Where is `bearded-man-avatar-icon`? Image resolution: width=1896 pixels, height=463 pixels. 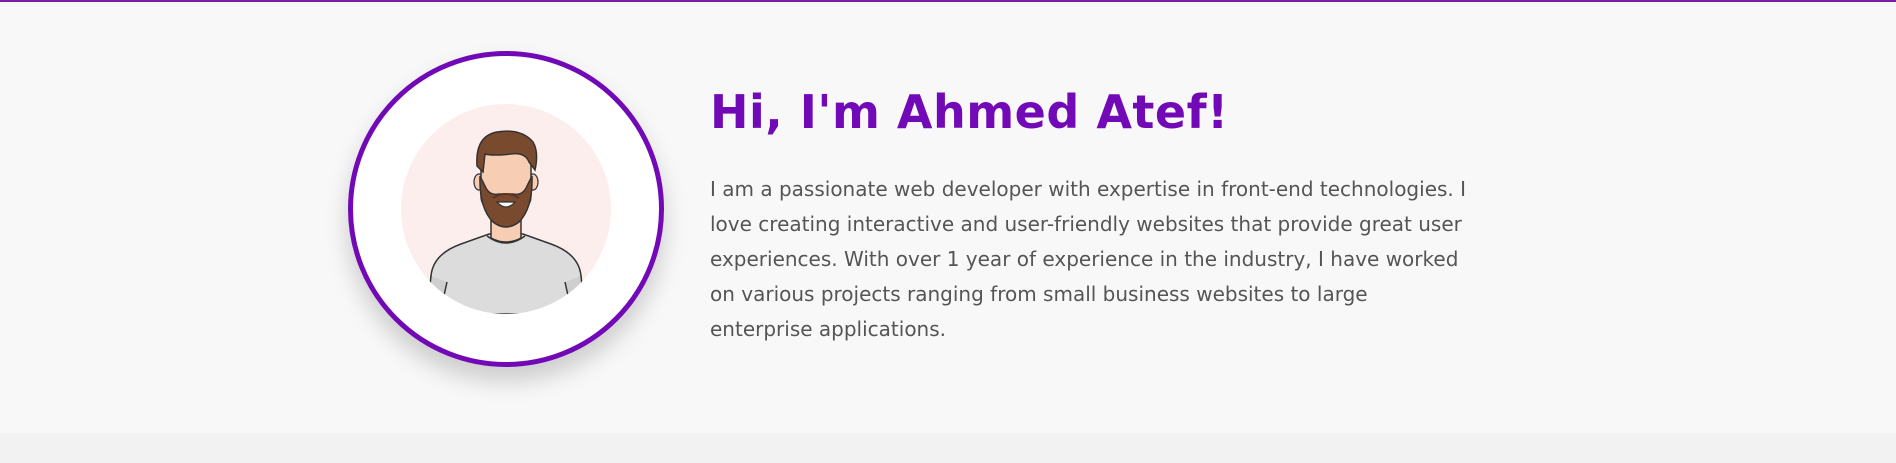 bearded-man-avatar-icon is located at coordinates (506, 222).